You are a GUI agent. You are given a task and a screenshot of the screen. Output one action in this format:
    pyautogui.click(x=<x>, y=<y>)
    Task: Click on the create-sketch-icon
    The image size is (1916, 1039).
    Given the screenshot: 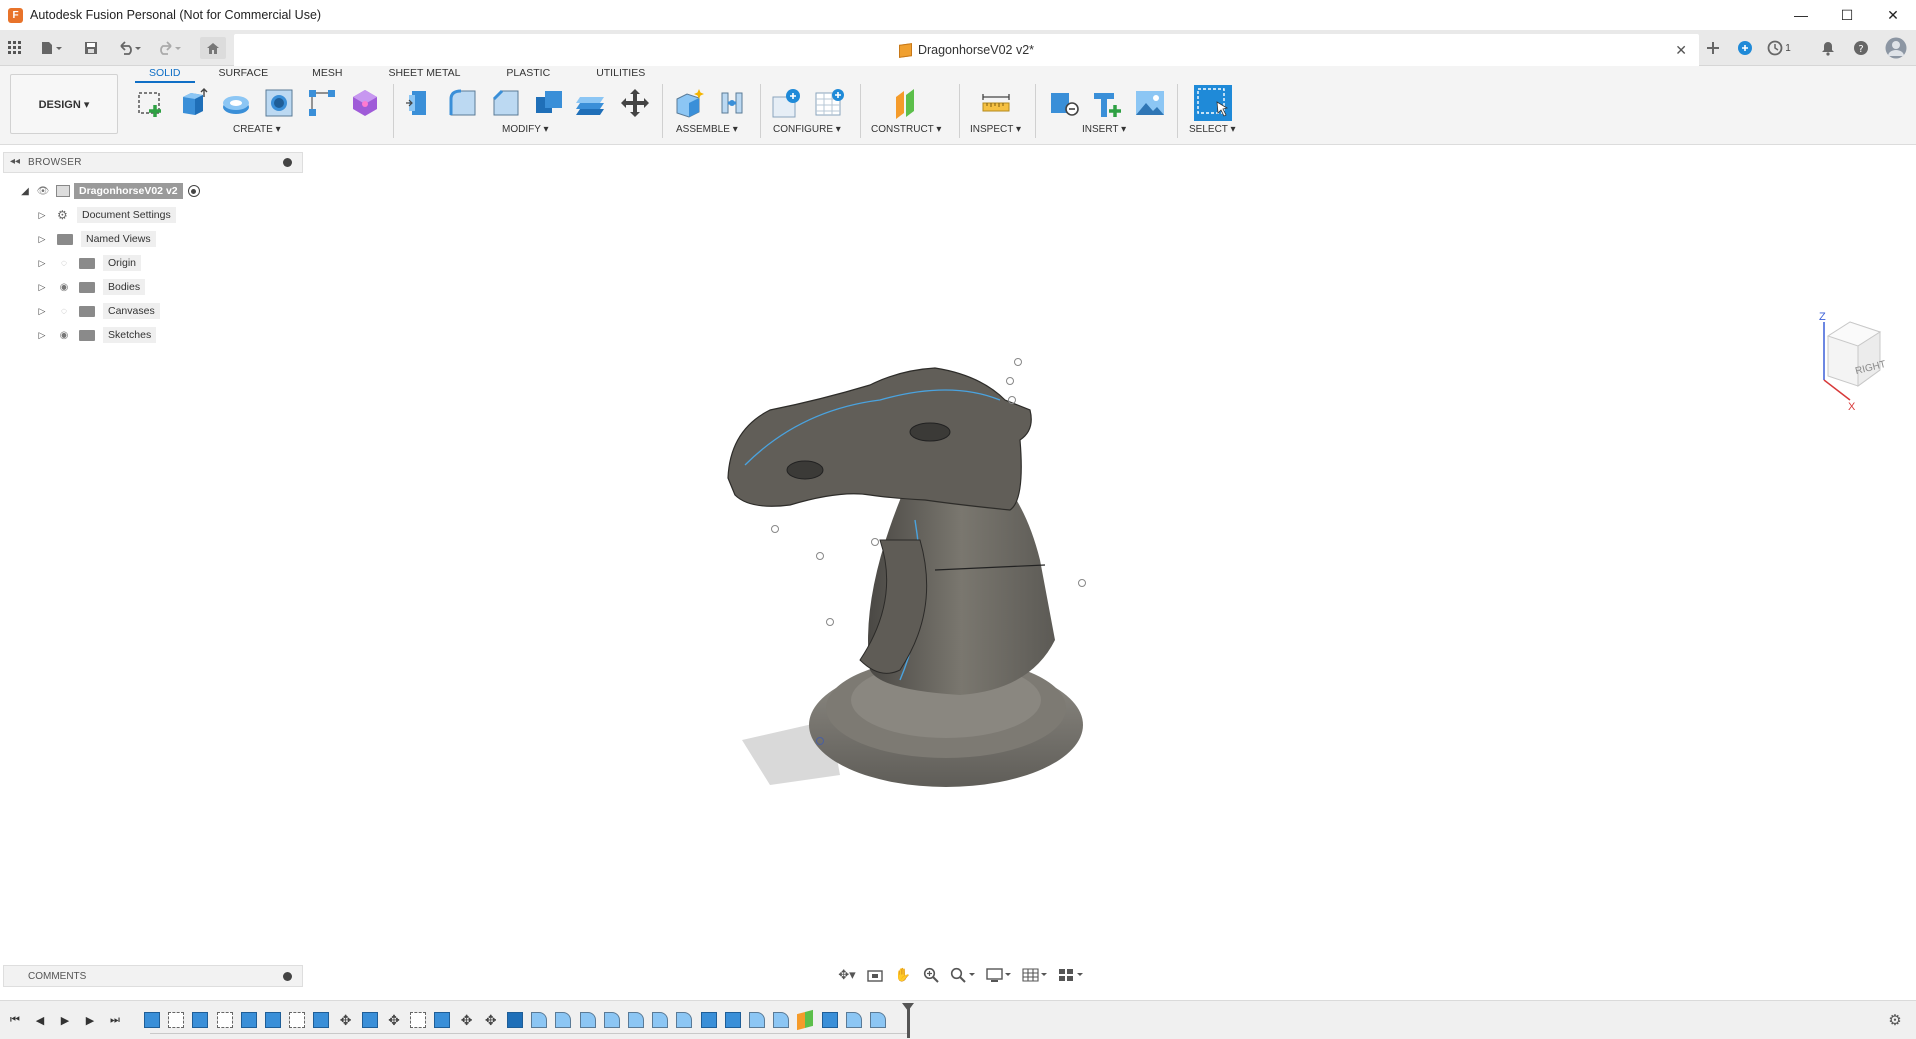 What is the action you would take?
    pyautogui.click(x=151, y=103)
    